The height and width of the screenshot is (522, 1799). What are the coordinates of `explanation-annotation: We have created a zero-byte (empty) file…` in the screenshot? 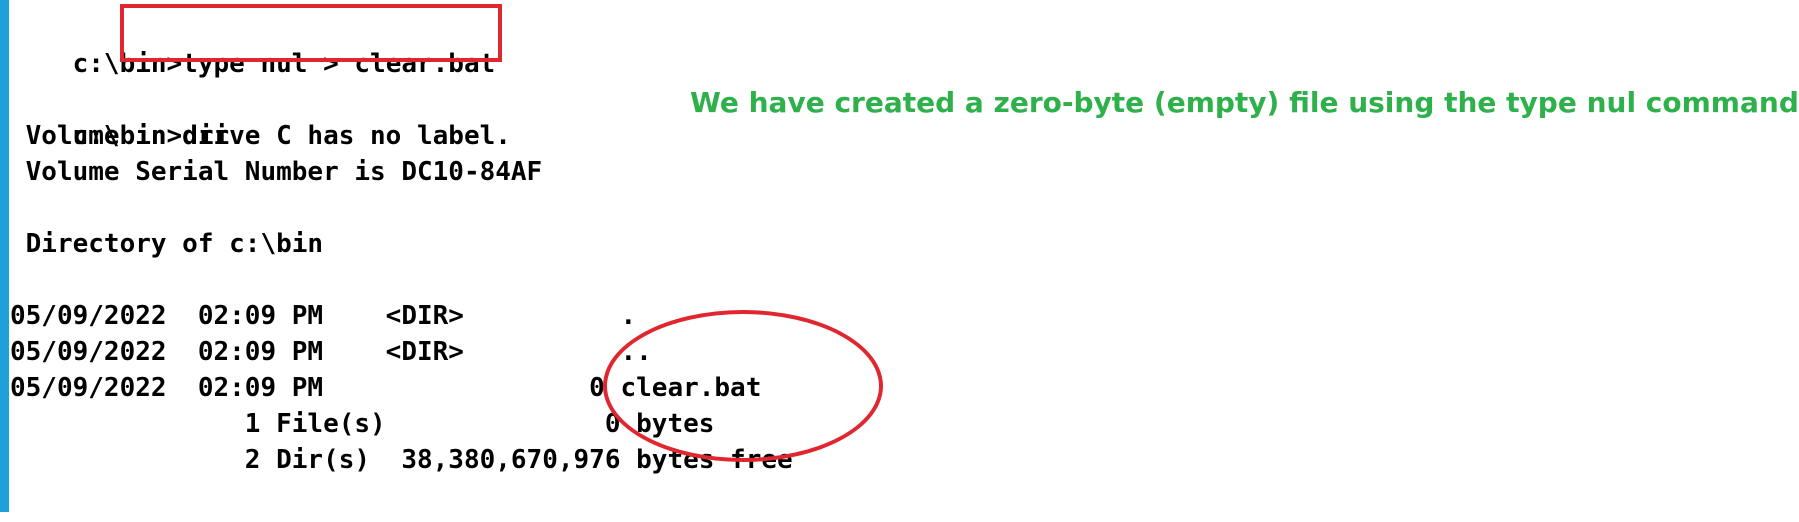 It's located at (1244, 102).